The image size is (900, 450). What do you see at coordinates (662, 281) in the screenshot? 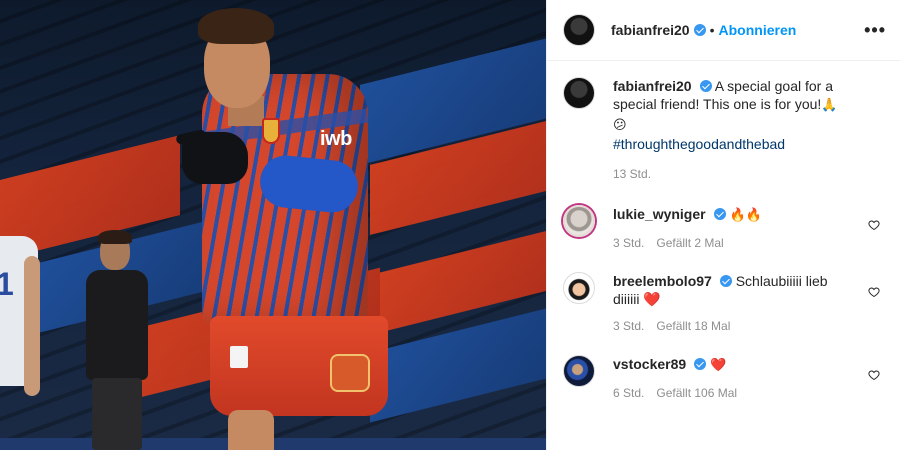
I see `commenter-username: breelembolo97` at bounding box center [662, 281].